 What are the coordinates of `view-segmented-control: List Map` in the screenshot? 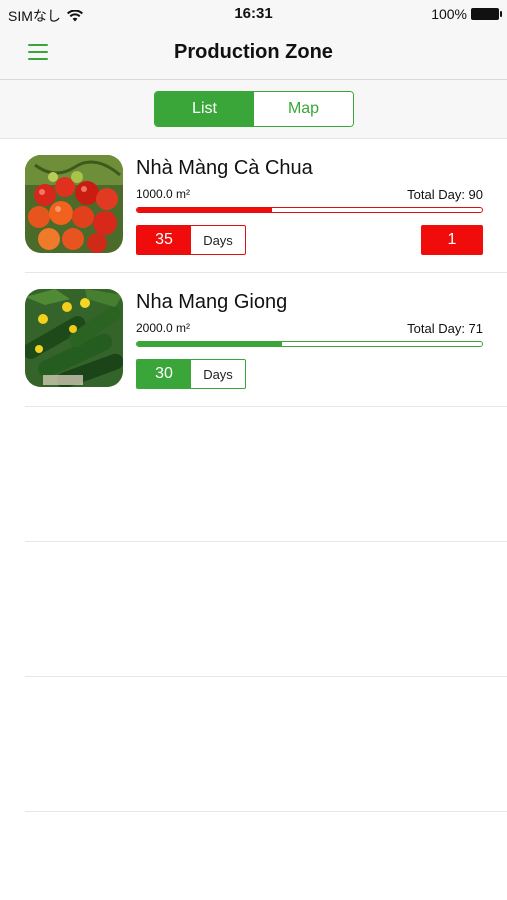 It's located at (254, 109).